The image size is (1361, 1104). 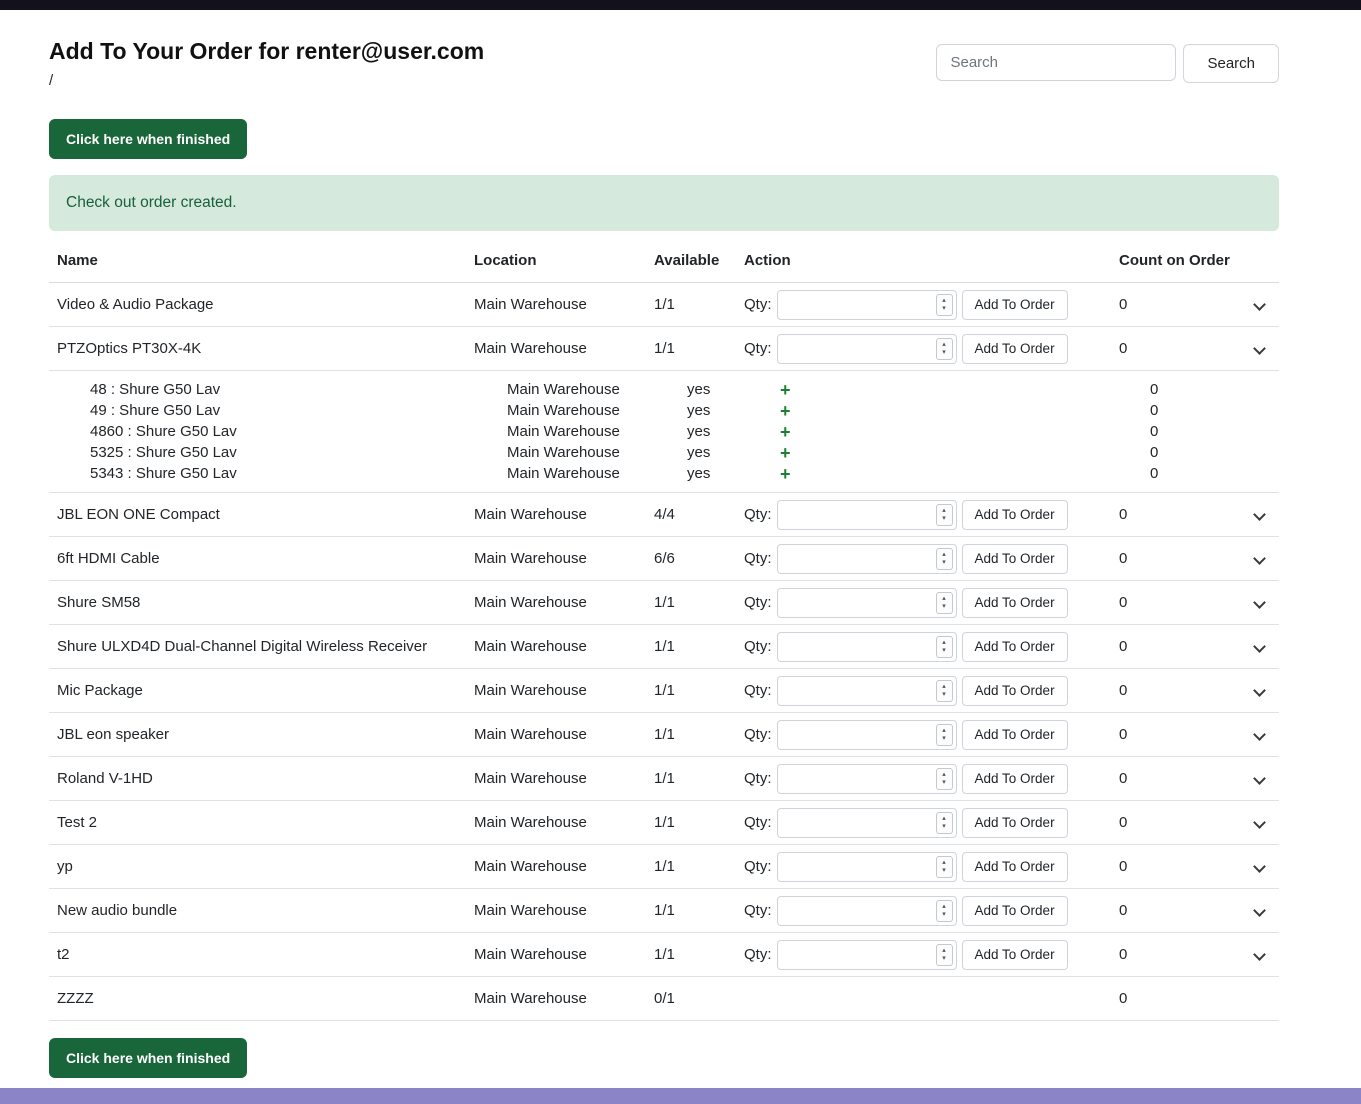 What do you see at coordinates (148, 1058) in the screenshot?
I see `finish-button-bottom: Click here when finished` at bounding box center [148, 1058].